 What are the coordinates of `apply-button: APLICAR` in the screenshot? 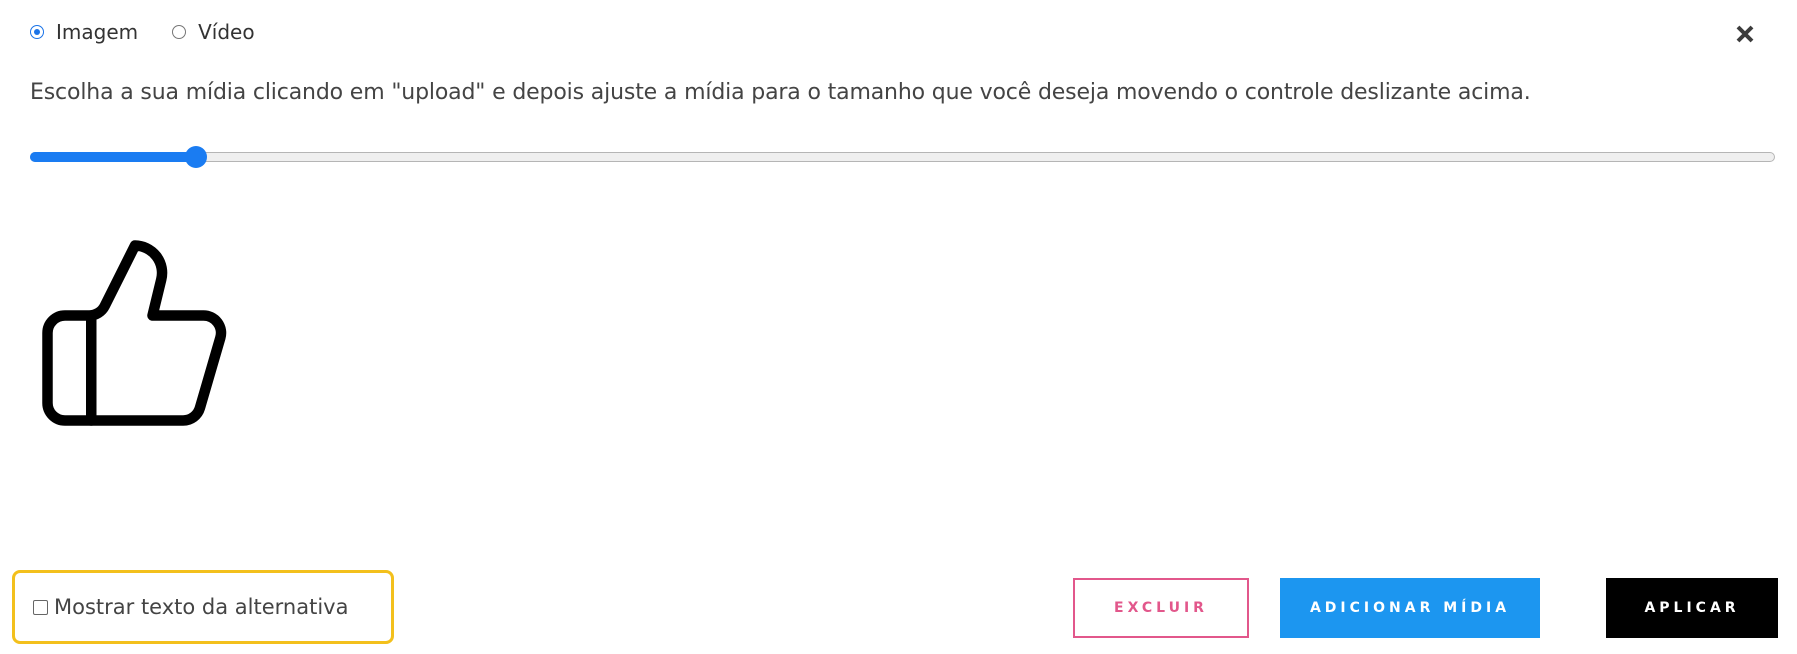 It's located at (1692, 608).